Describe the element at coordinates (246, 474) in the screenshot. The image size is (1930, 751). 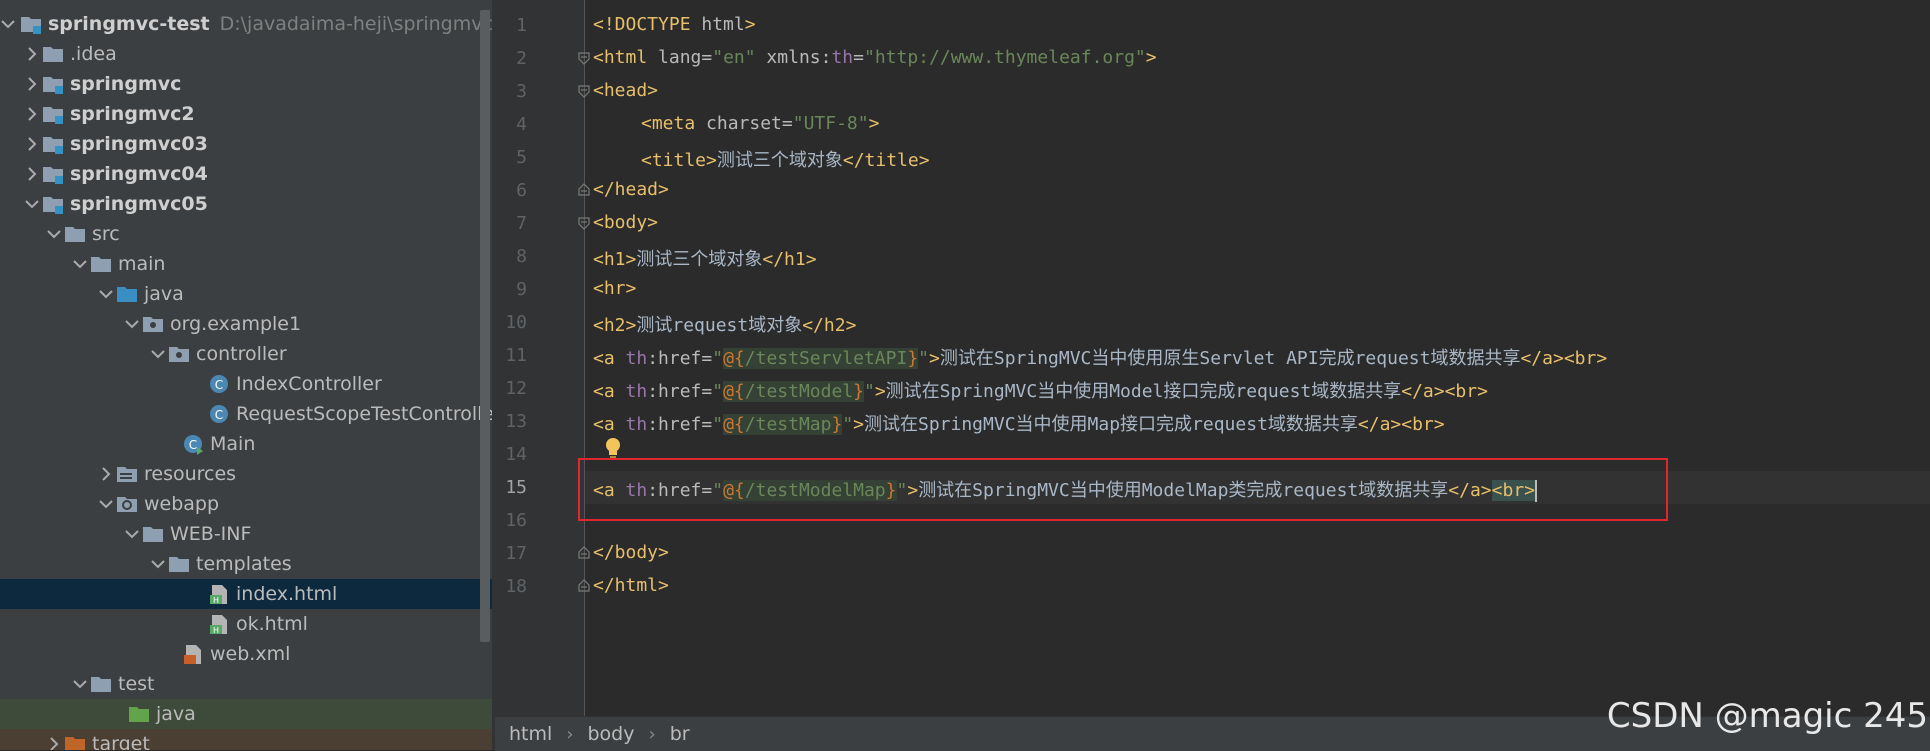
I see `tree-item: resources` at that location.